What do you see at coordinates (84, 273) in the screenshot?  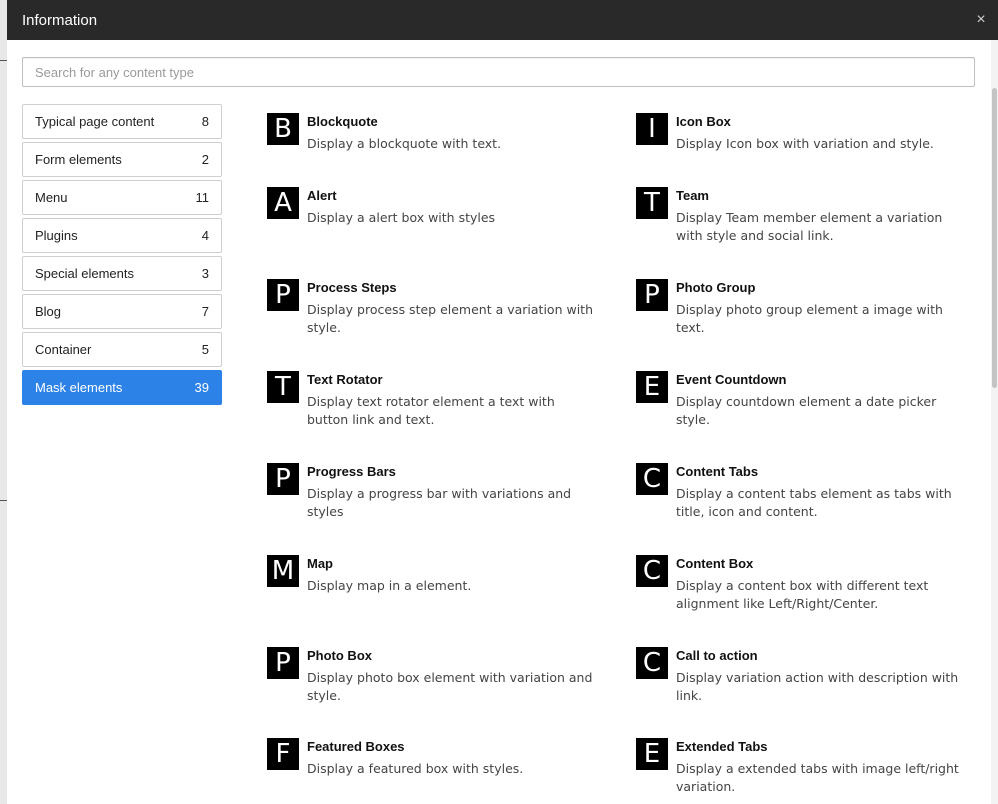 I see `sidebar-item-label: Special elements` at bounding box center [84, 273].